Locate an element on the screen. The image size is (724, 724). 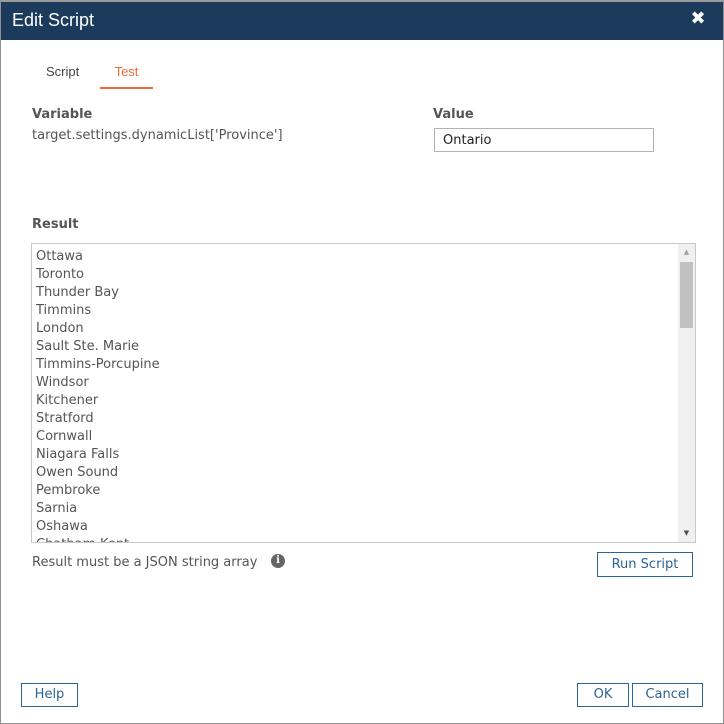
tab-test: Test is located at coordinates (126, 75).